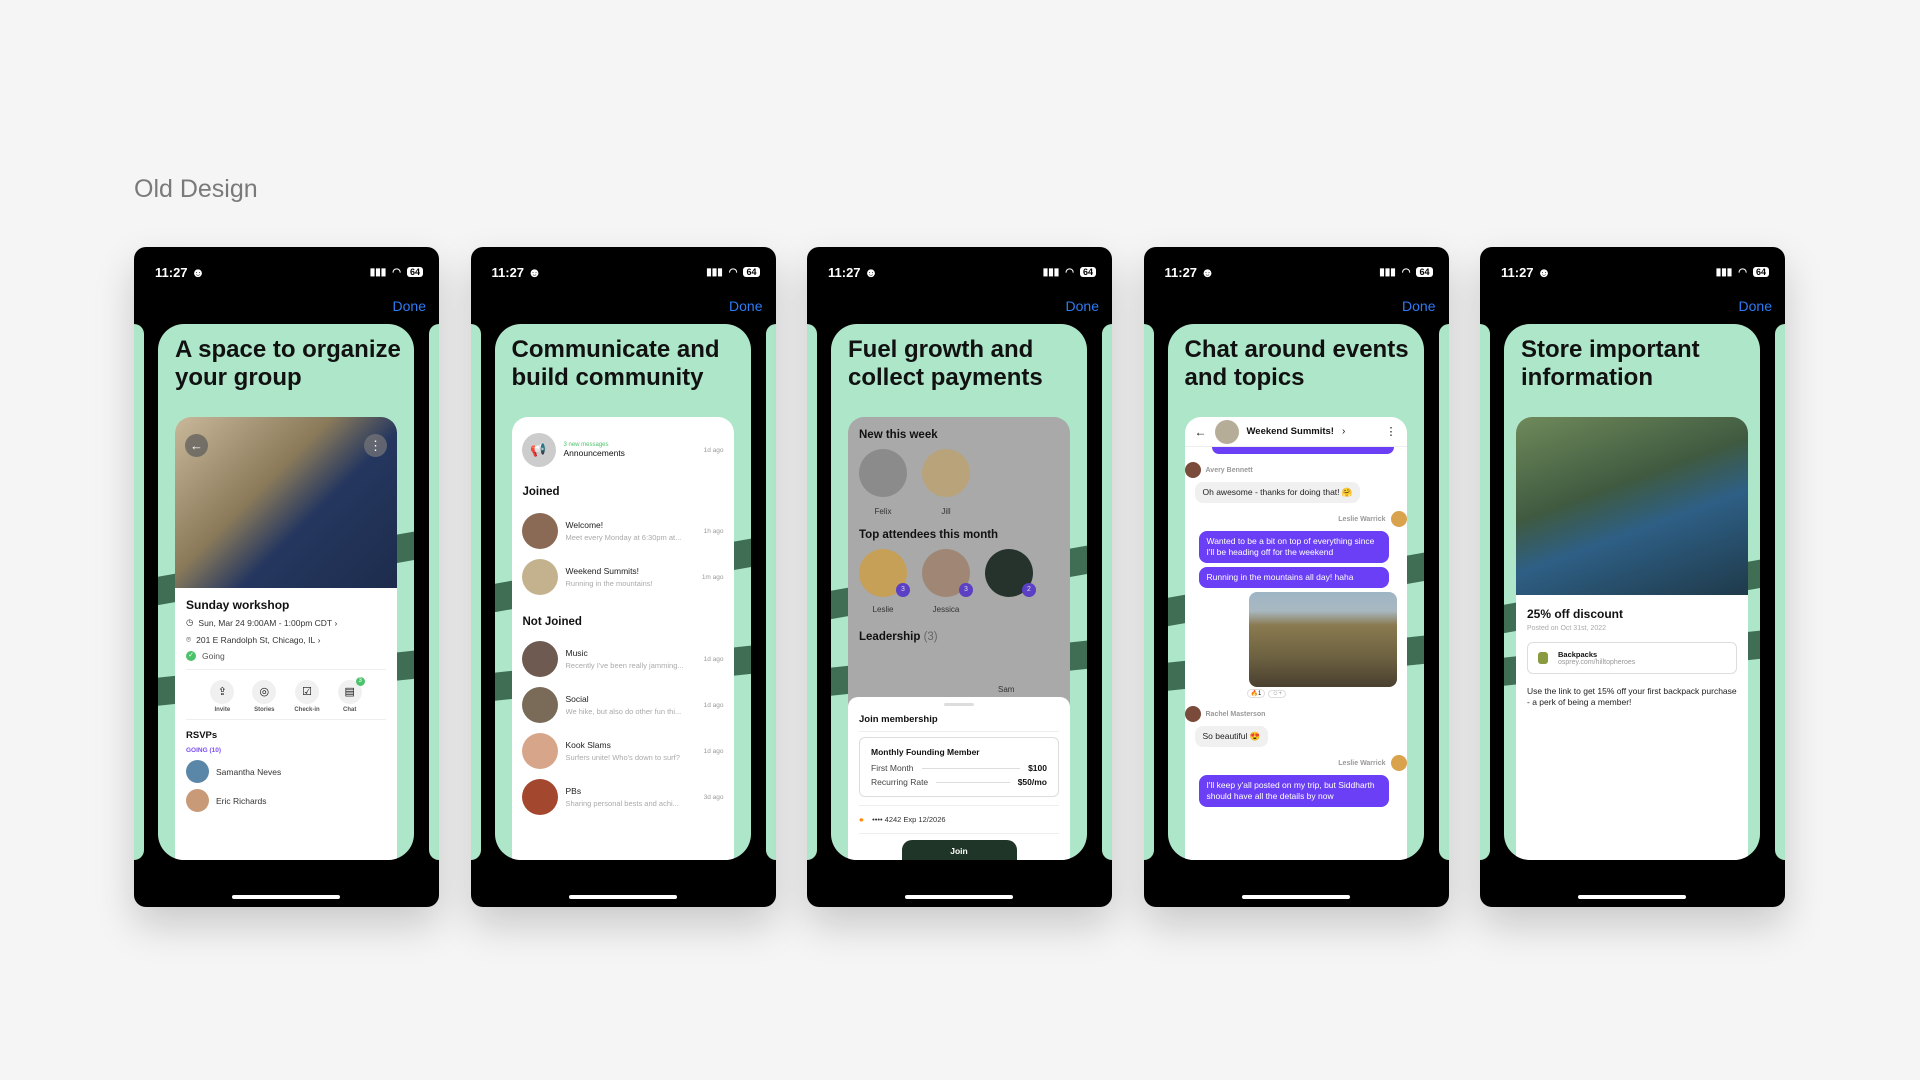 The height and width of the screenshot is (1080, 1920). Describe the element at coordinates (213, 656) in the screenshot. I see `rsvp-status: Going` at that location.